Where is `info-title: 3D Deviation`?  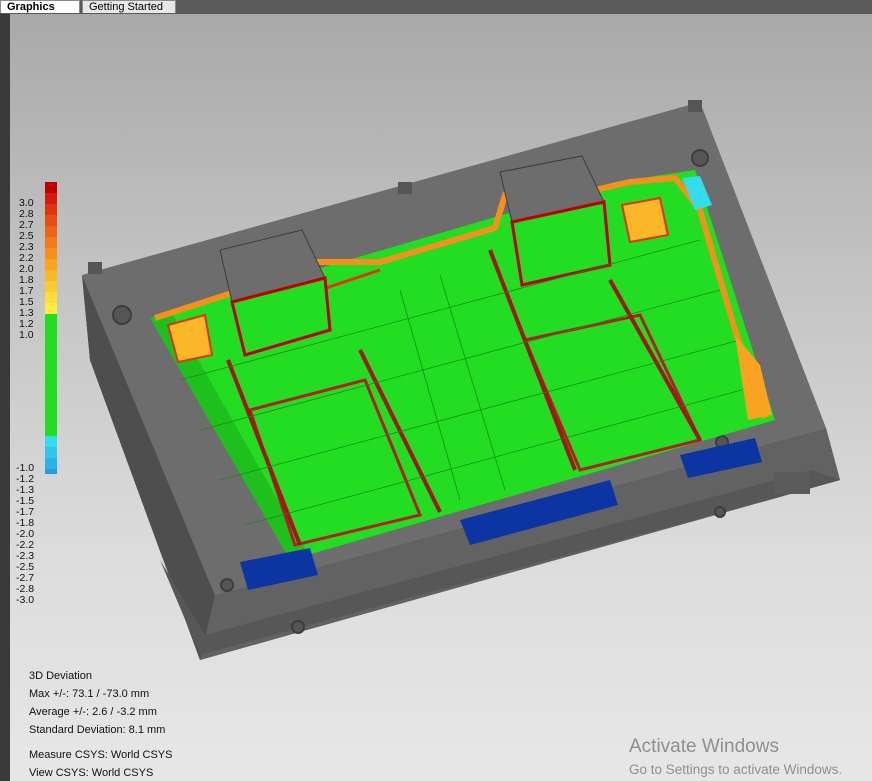 info-title: 3D Deviation is located at coordinates (60, 676).